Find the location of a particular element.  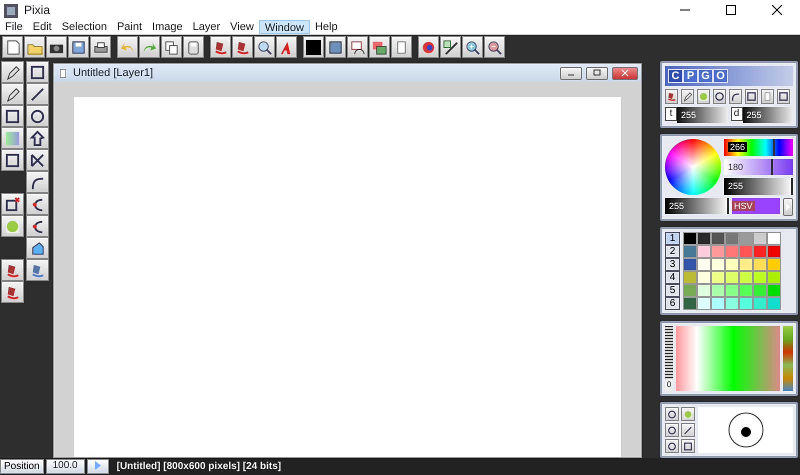

zoom-in-button is located at coordinates (472, 47).